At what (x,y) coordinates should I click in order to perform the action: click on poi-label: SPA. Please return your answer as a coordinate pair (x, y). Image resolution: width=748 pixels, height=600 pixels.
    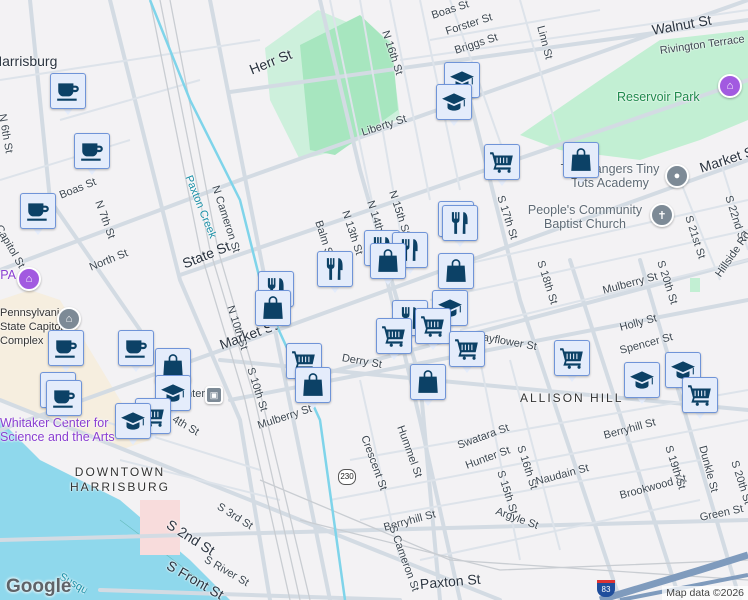
    Looking at the image, I should click on (8, 275).